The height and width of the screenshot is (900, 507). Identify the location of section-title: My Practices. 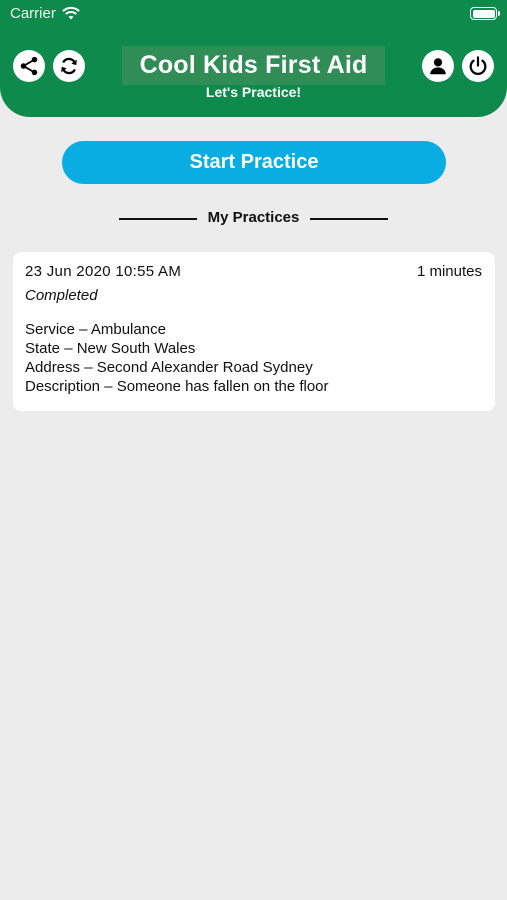
(253, 217).